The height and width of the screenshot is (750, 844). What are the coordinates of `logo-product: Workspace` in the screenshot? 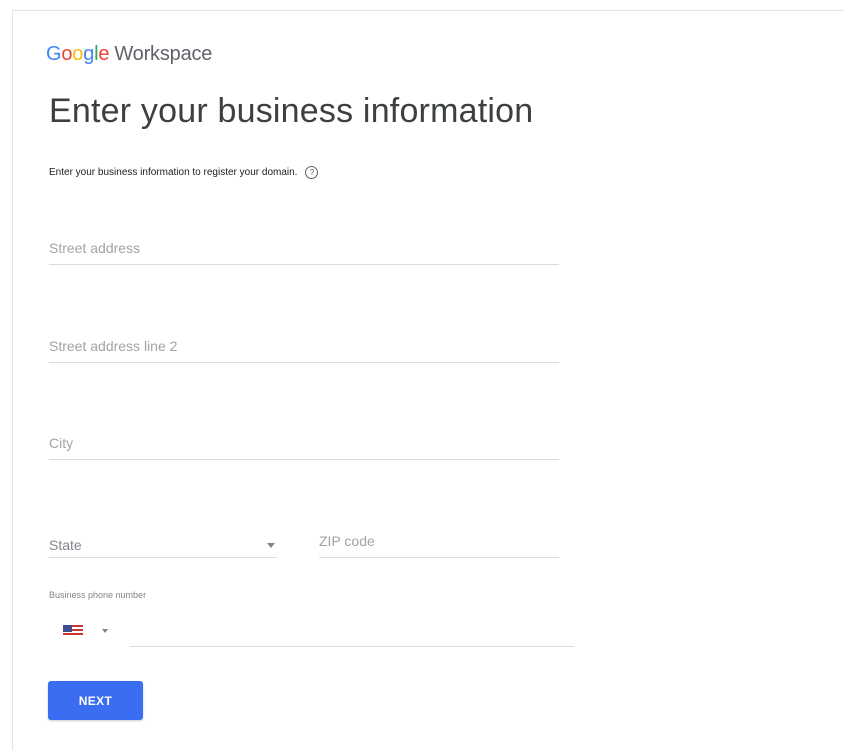 It's located at (163, 54).